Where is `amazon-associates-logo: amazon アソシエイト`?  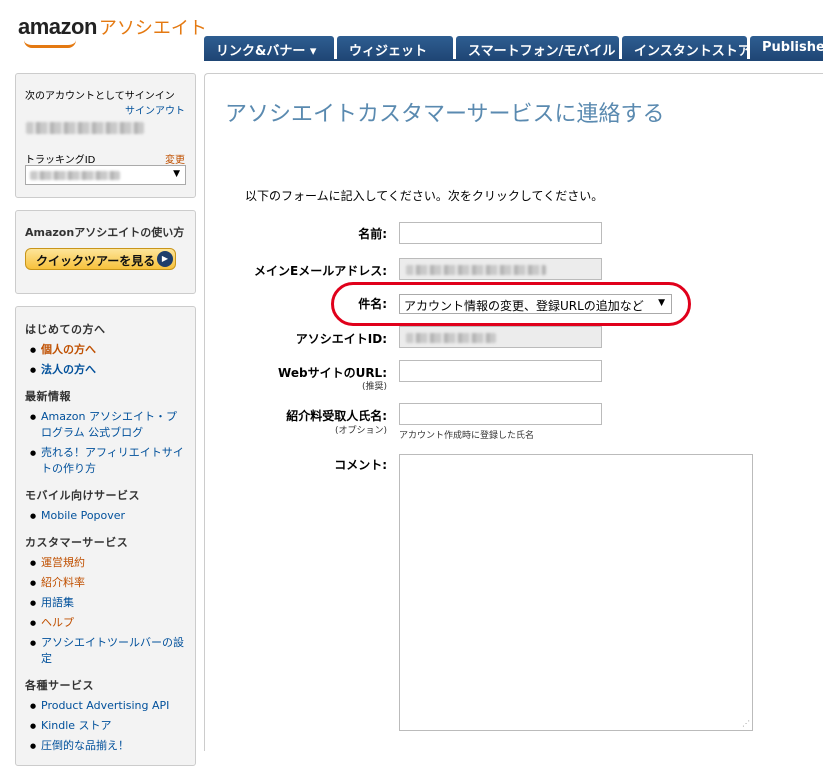 amazon-associates-logo: amazon アソシエイト is located at coordinates (112, 31).